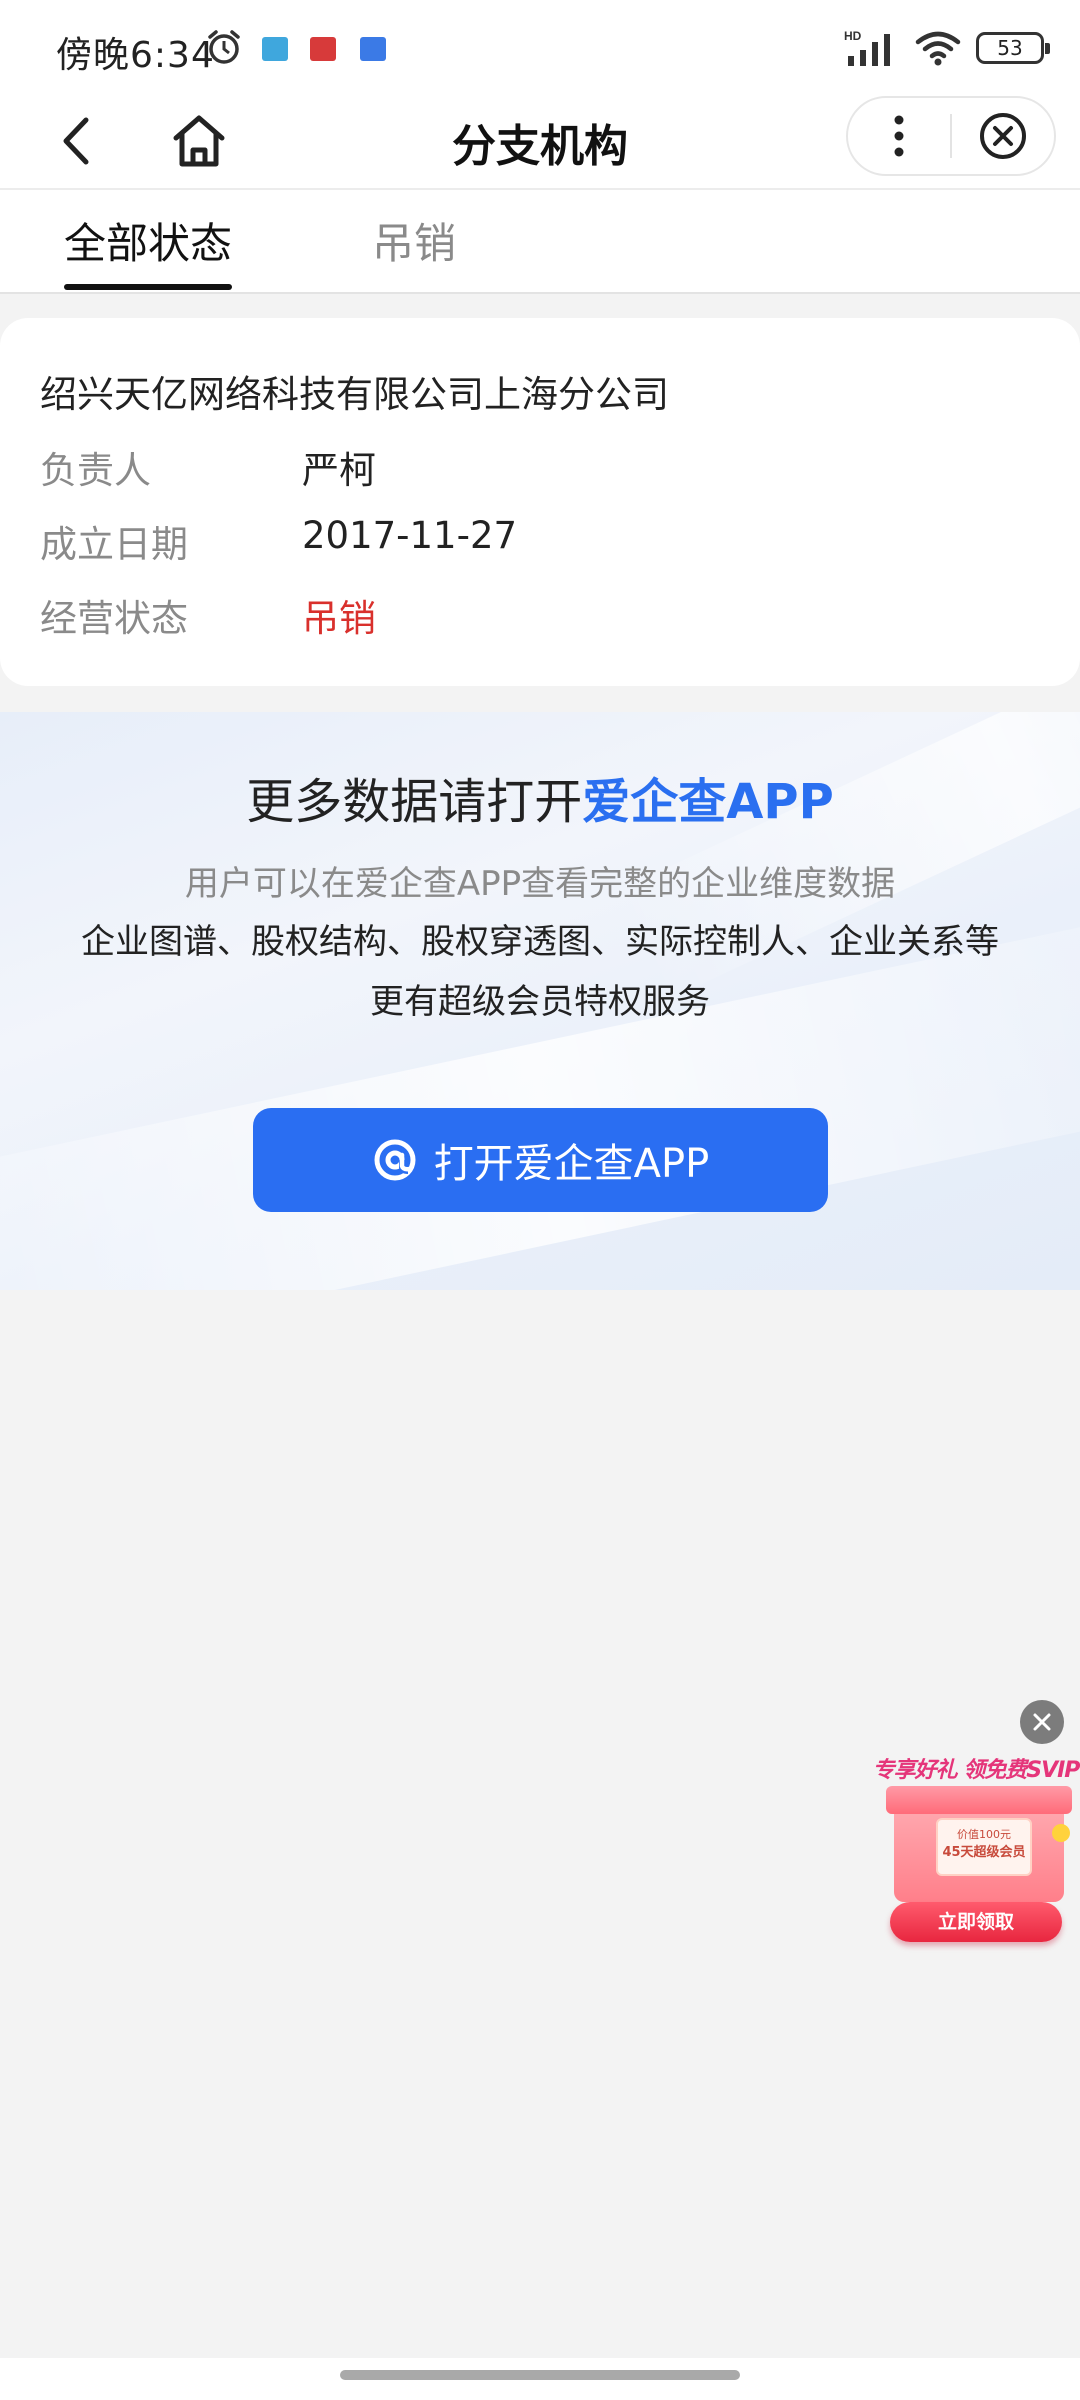 This screenshot has width=1080, height=2400. I want to click on claim-now-button: 立即领取, so click(976, 1922).